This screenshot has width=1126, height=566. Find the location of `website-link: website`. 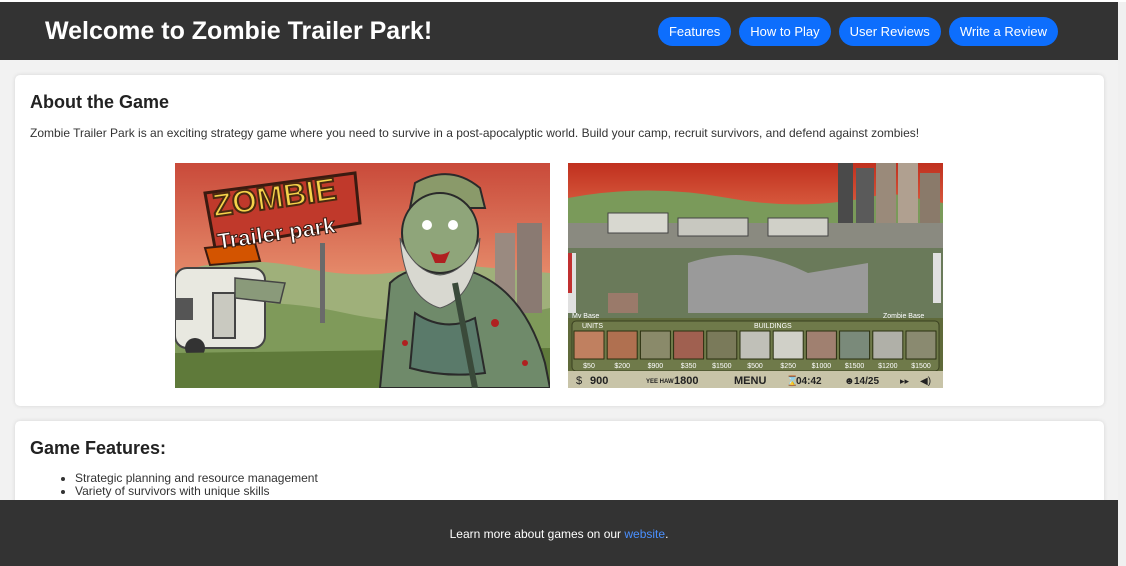

website-link: website is located at coordinates (644, 534).